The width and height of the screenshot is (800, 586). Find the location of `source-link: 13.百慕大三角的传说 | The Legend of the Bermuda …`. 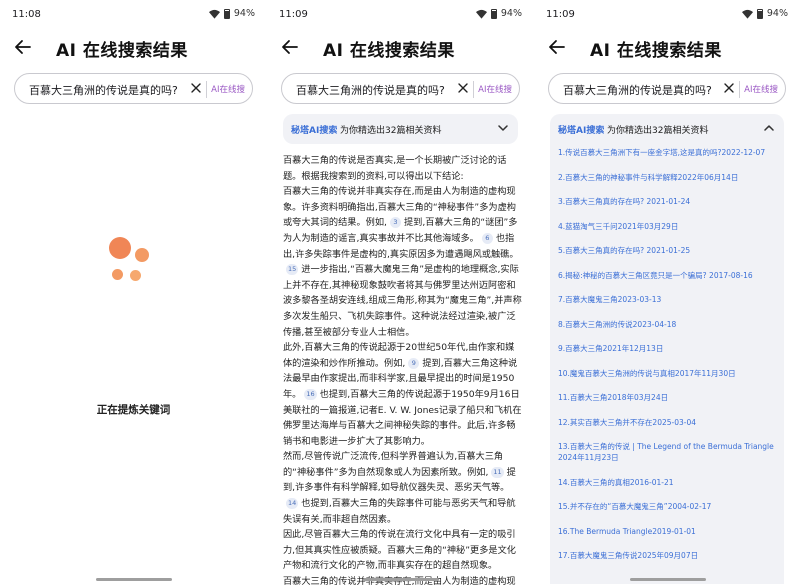

source-link: 13.百慕大三角的传说 | The Legend of the Bermuda … is located at coordinates (668, 452).